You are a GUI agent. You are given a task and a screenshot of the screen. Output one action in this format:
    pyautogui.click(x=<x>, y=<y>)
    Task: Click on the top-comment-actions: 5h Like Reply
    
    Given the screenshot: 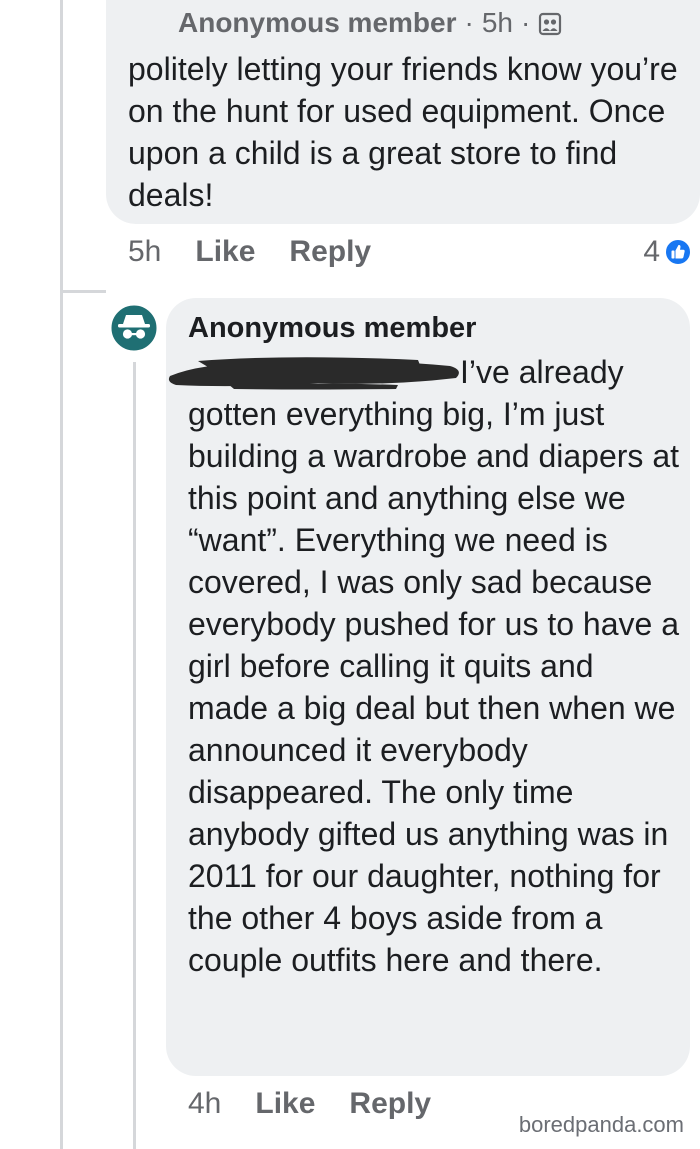 What is the action you would take?
    pyautogui.click(x=249, y=252)
    